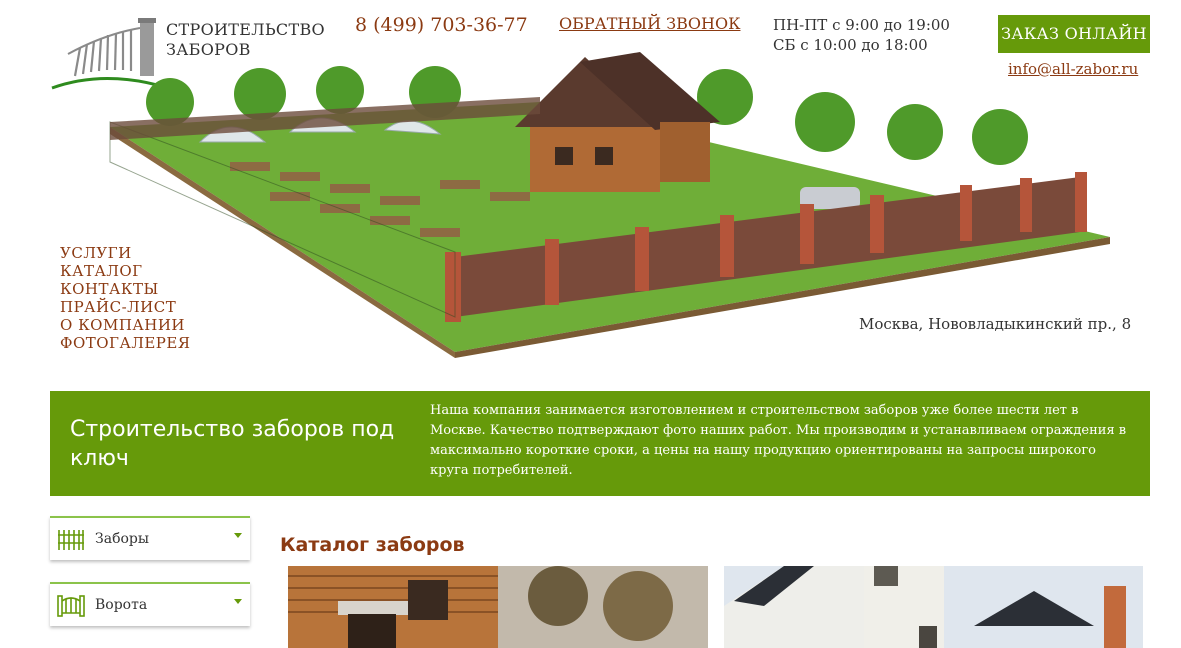  I want to click on catalog-title: Каталог заборов, so click(372, 545).